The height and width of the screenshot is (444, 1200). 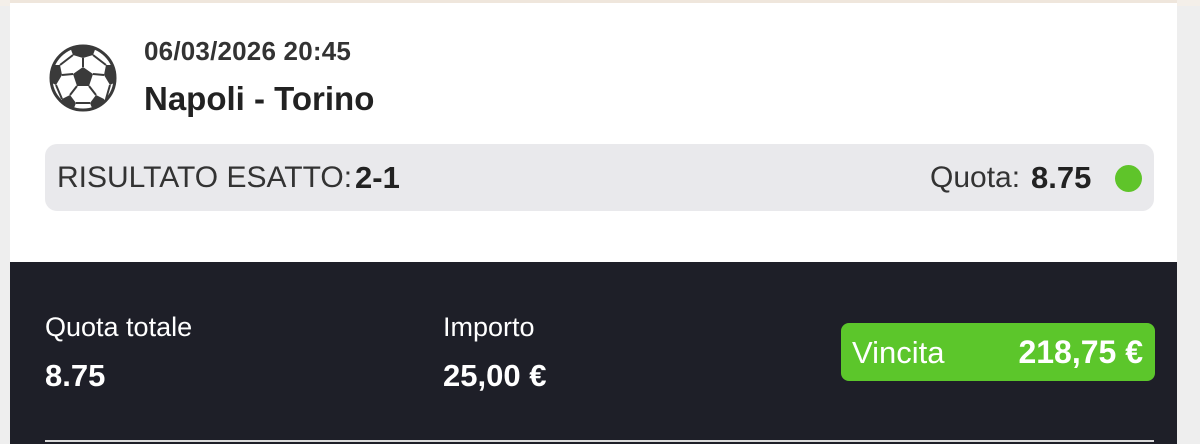 I want to click on event-teams: Napoli - Torino, so click(x=259, y=98).